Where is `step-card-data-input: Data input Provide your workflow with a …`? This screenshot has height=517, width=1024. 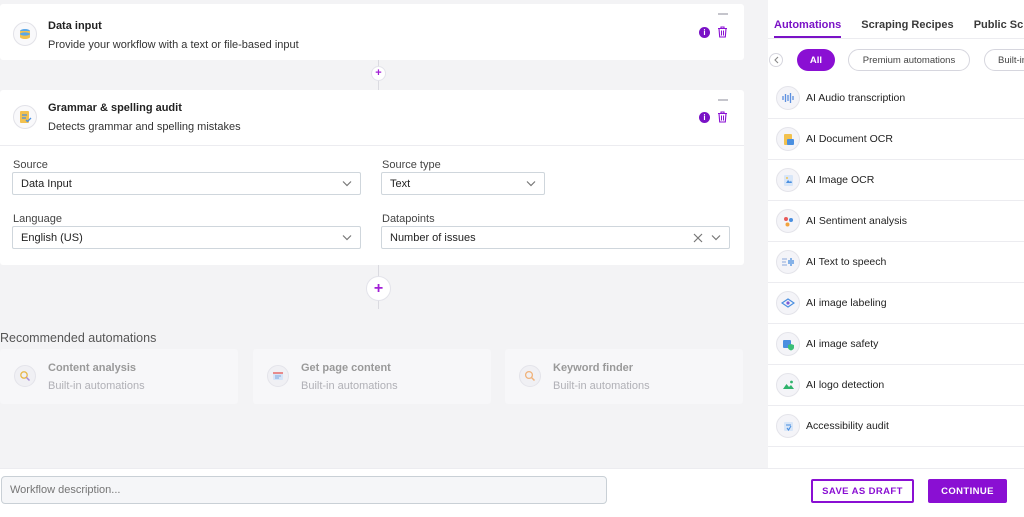
step-card-data-input: Data input Provide your workflow with a … is located at coordinates (372, 32).